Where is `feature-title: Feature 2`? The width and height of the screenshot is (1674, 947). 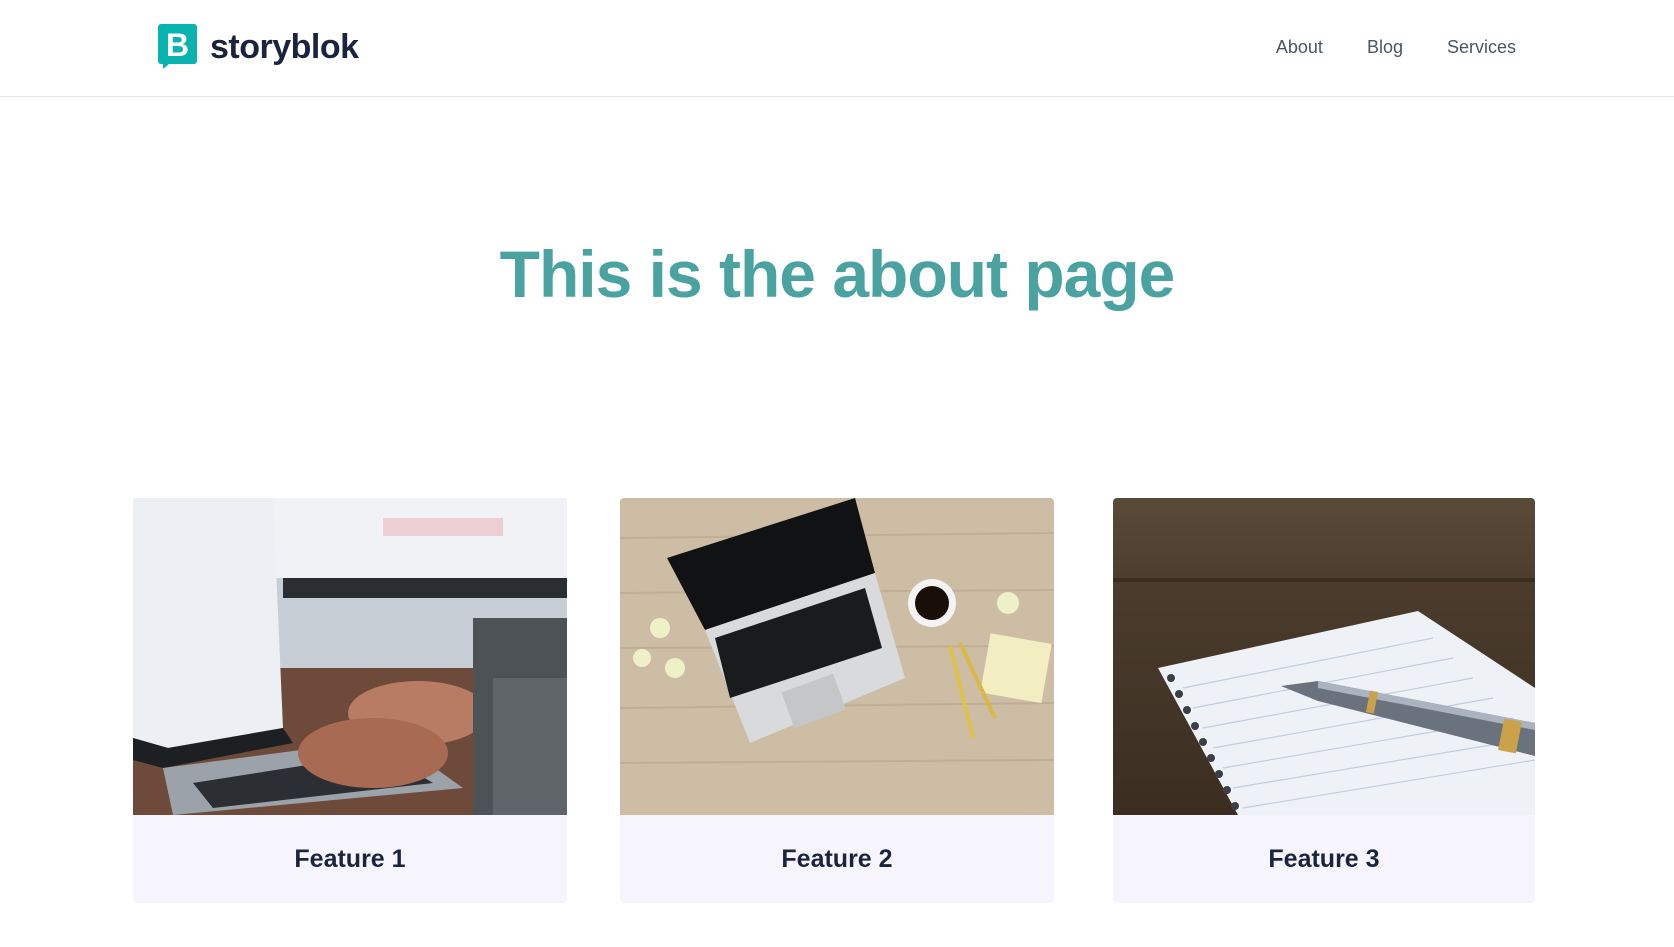
feature-title: Feature 2 is located at coordinates (837, 858).